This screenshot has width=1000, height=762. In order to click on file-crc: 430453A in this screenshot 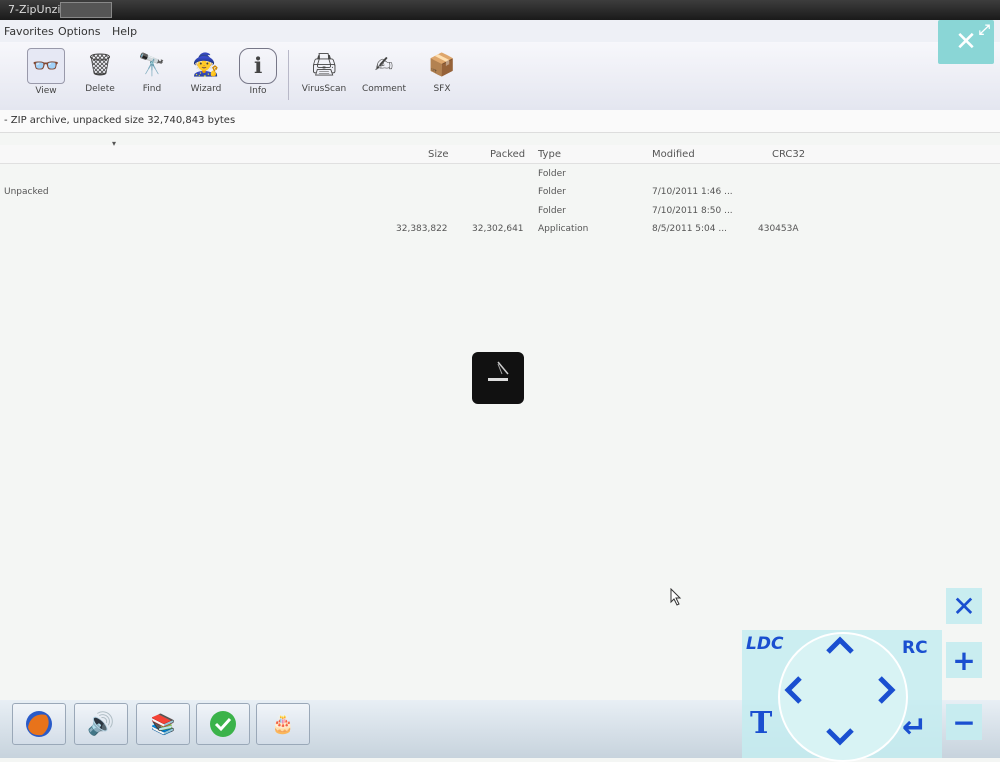, I will do `click(778, 229)`.